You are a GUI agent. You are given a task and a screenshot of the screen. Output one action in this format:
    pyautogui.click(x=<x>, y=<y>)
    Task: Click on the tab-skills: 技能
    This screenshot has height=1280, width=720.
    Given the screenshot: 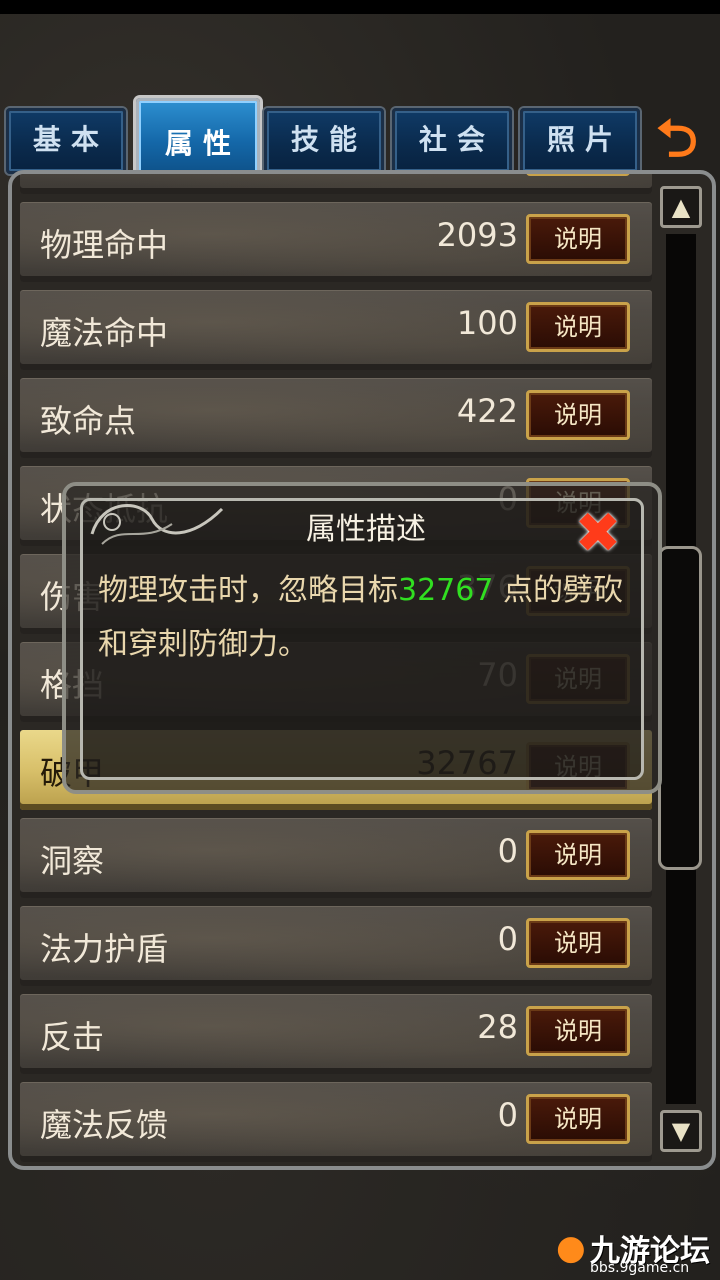 What is the action you would take?
    pyautogui.click(x=324, y=141)
    